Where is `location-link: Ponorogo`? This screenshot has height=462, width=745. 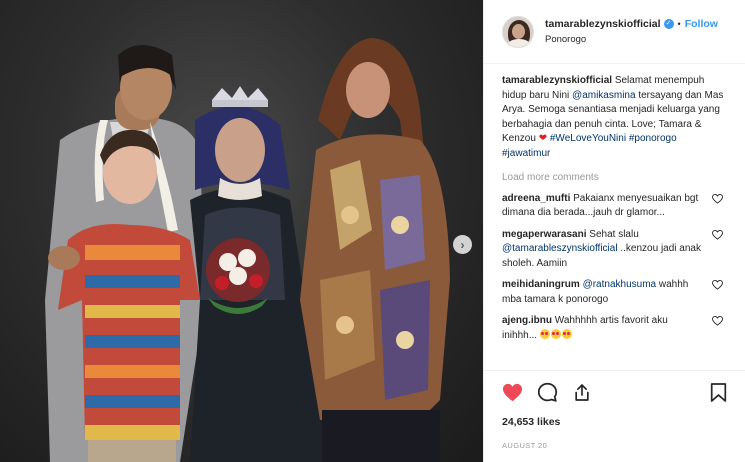
location-link: Ponorogo is located at coordinates (631, 39).